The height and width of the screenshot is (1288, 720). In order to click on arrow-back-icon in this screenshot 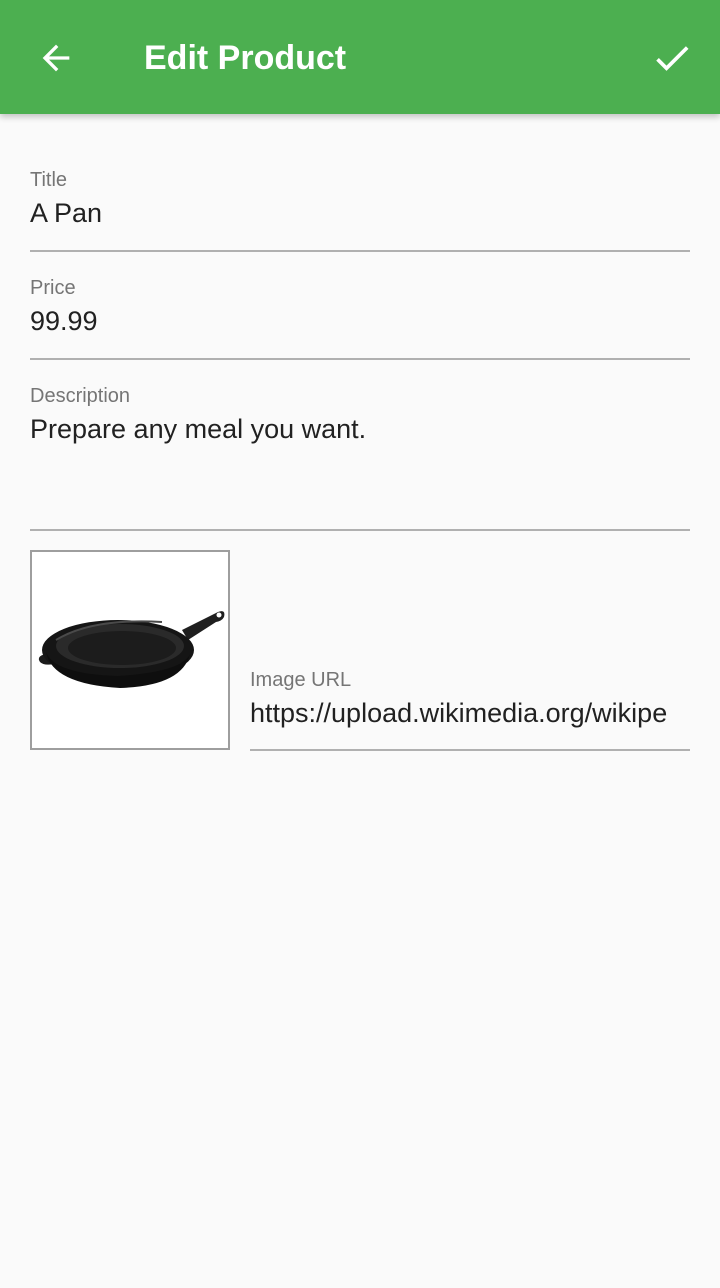, I will do `click(56, 58)`.